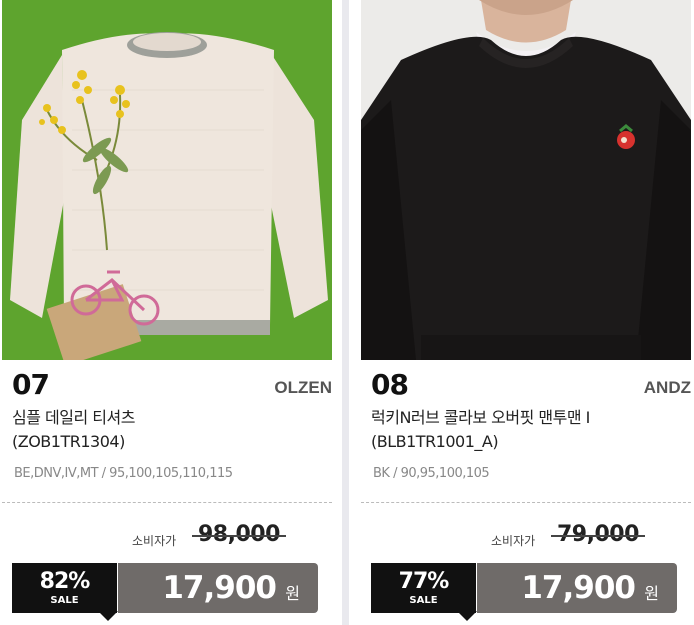 The width and height of the screenshot is (694, 625). What do you see at coordinates (123, 473) in the screenshot?
I see `product-options: BE,DNV,IV,MT / 95,100,105,110,115` at bounding box center [123, 473].